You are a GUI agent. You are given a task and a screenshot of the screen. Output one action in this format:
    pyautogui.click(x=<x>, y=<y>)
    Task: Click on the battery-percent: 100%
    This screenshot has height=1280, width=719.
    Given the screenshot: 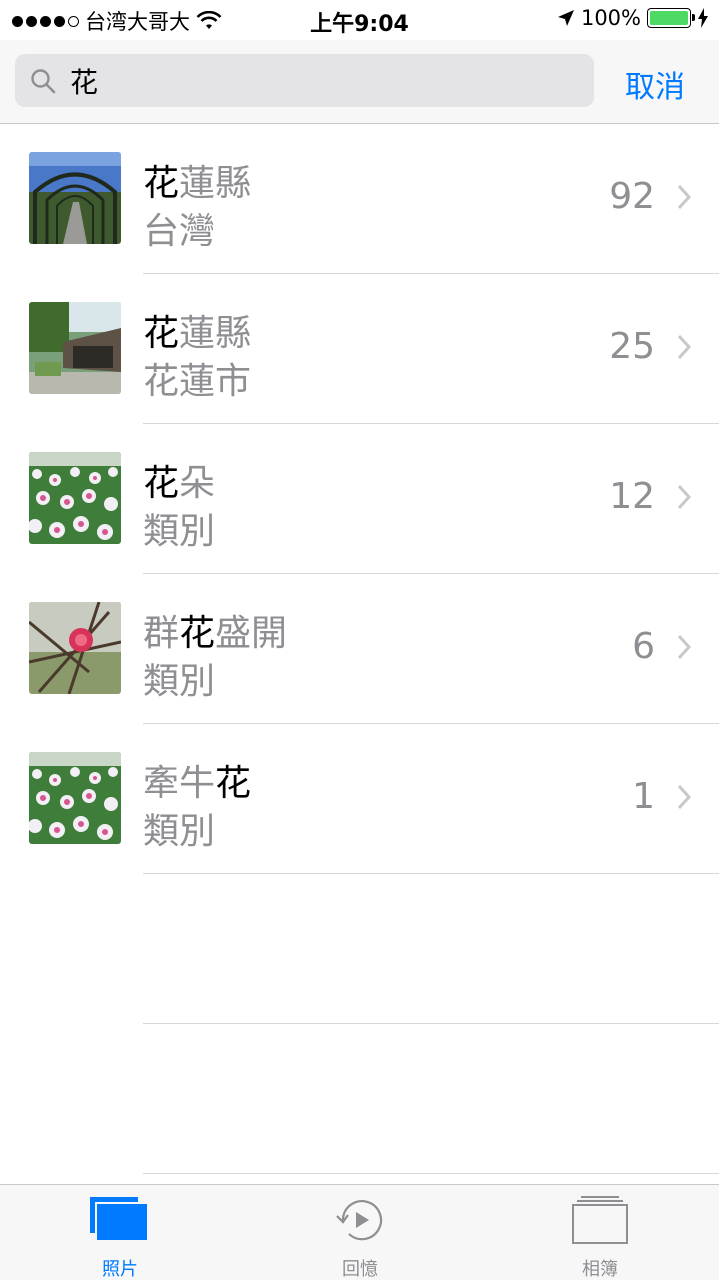 What is the action you would take?
    pyautogui.click(x=610, y=18)
    